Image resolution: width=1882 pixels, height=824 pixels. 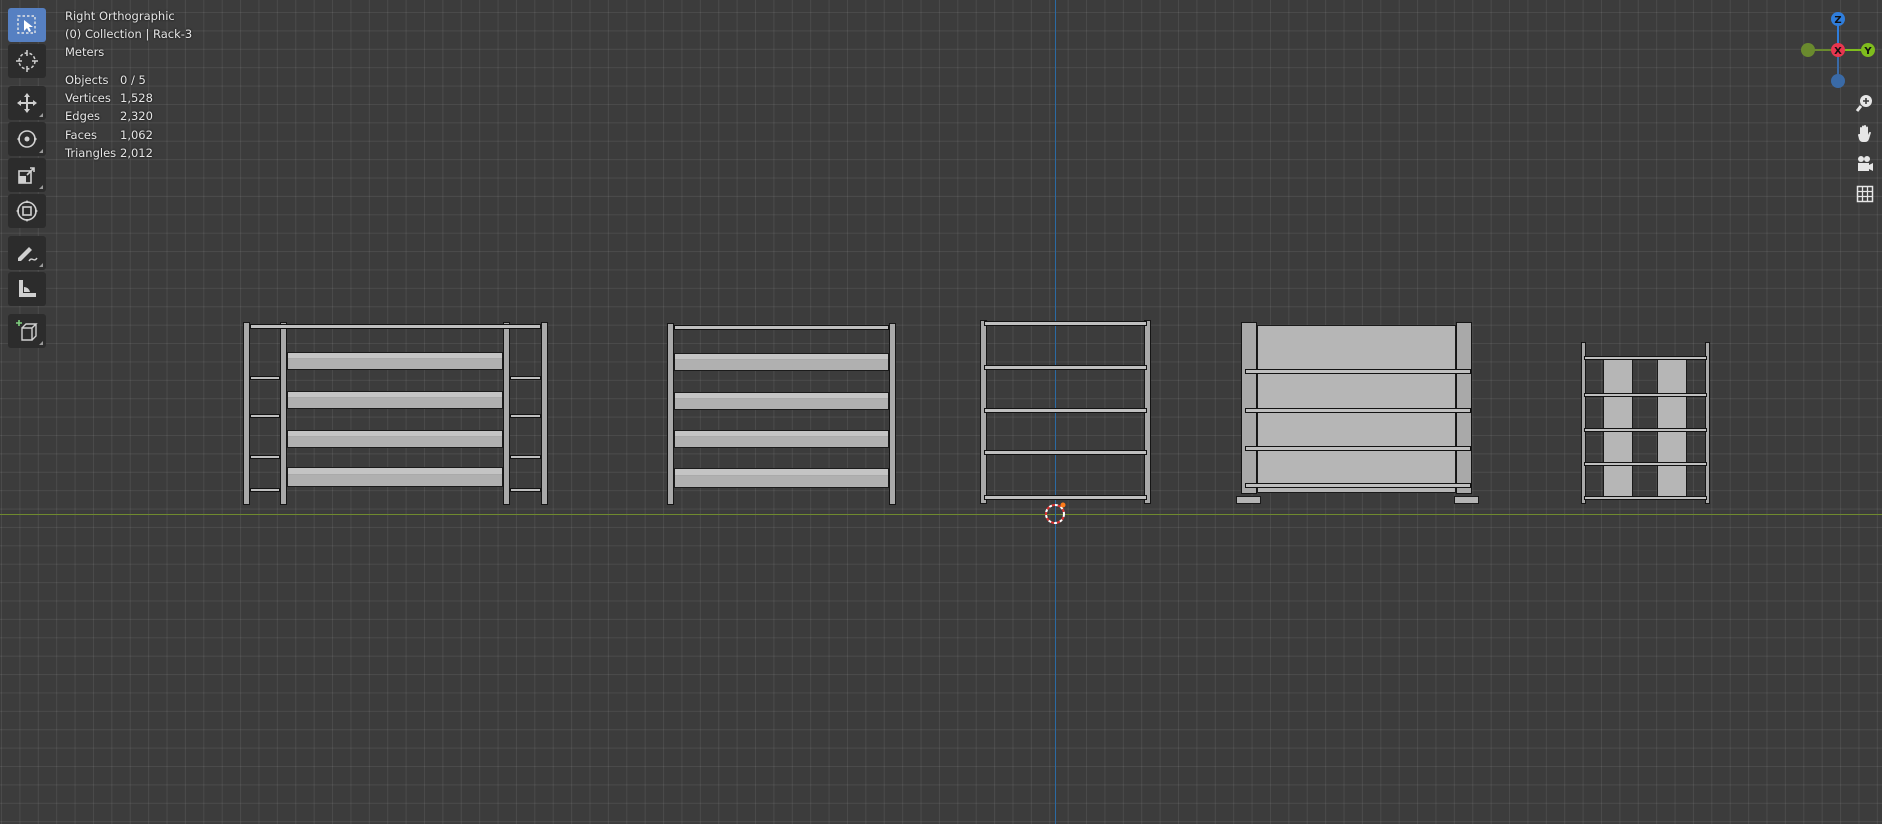 I want to click on stat-value: 1,528, so click(x=136, y=98).